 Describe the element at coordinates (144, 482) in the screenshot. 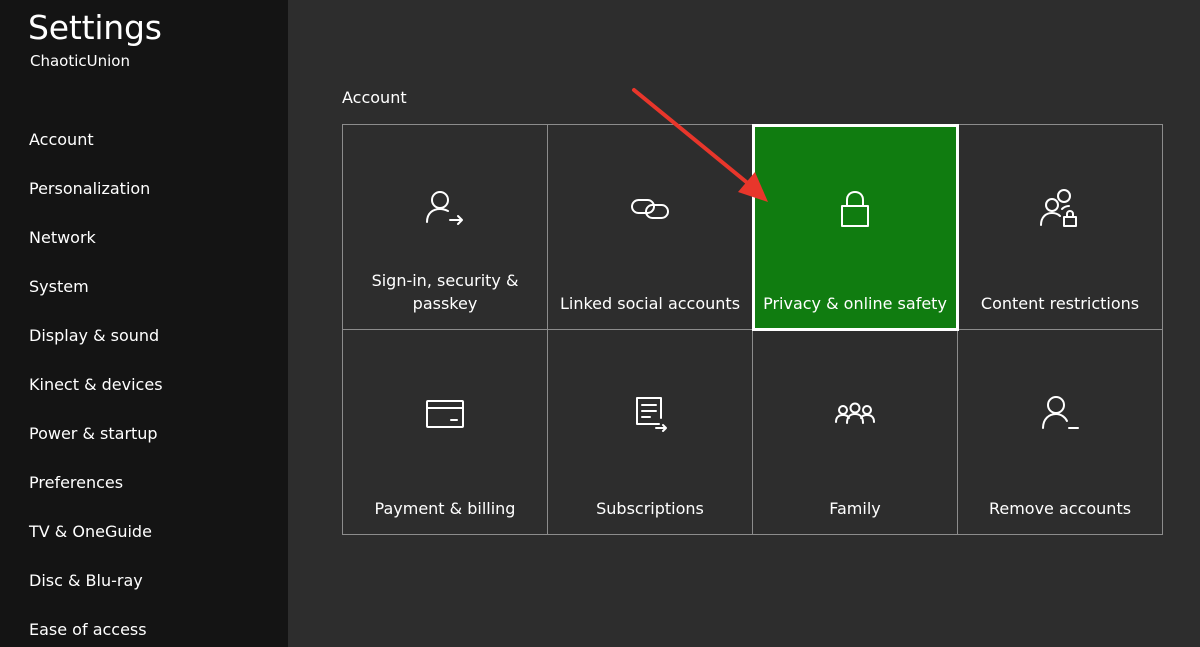

I see `sidebar-item-preferences: Preferences` at that location.